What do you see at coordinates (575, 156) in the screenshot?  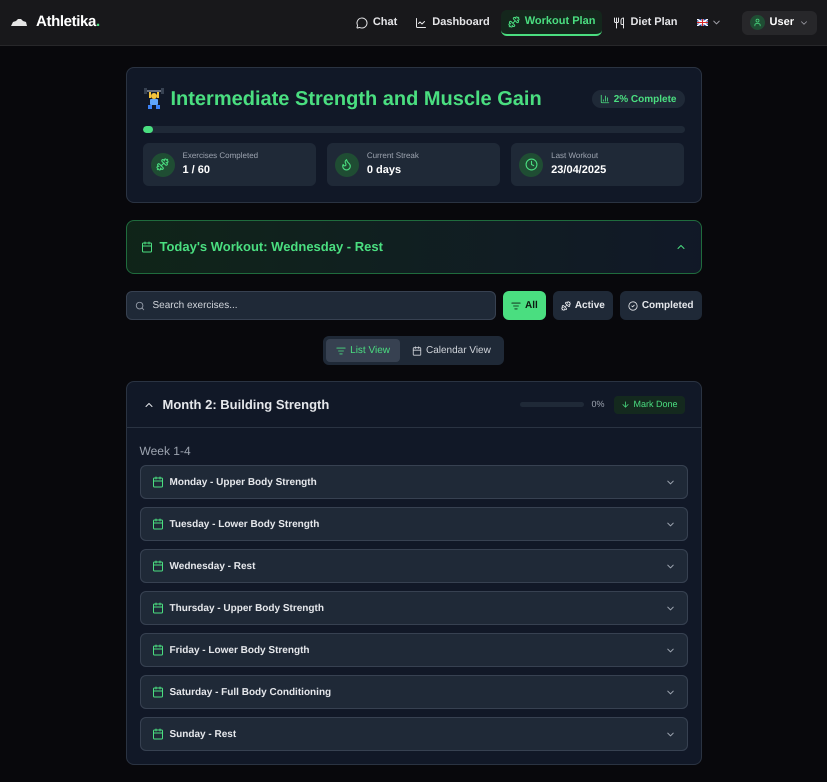 I see `stat-label: Last Workout` at bounding box center [575, 156].